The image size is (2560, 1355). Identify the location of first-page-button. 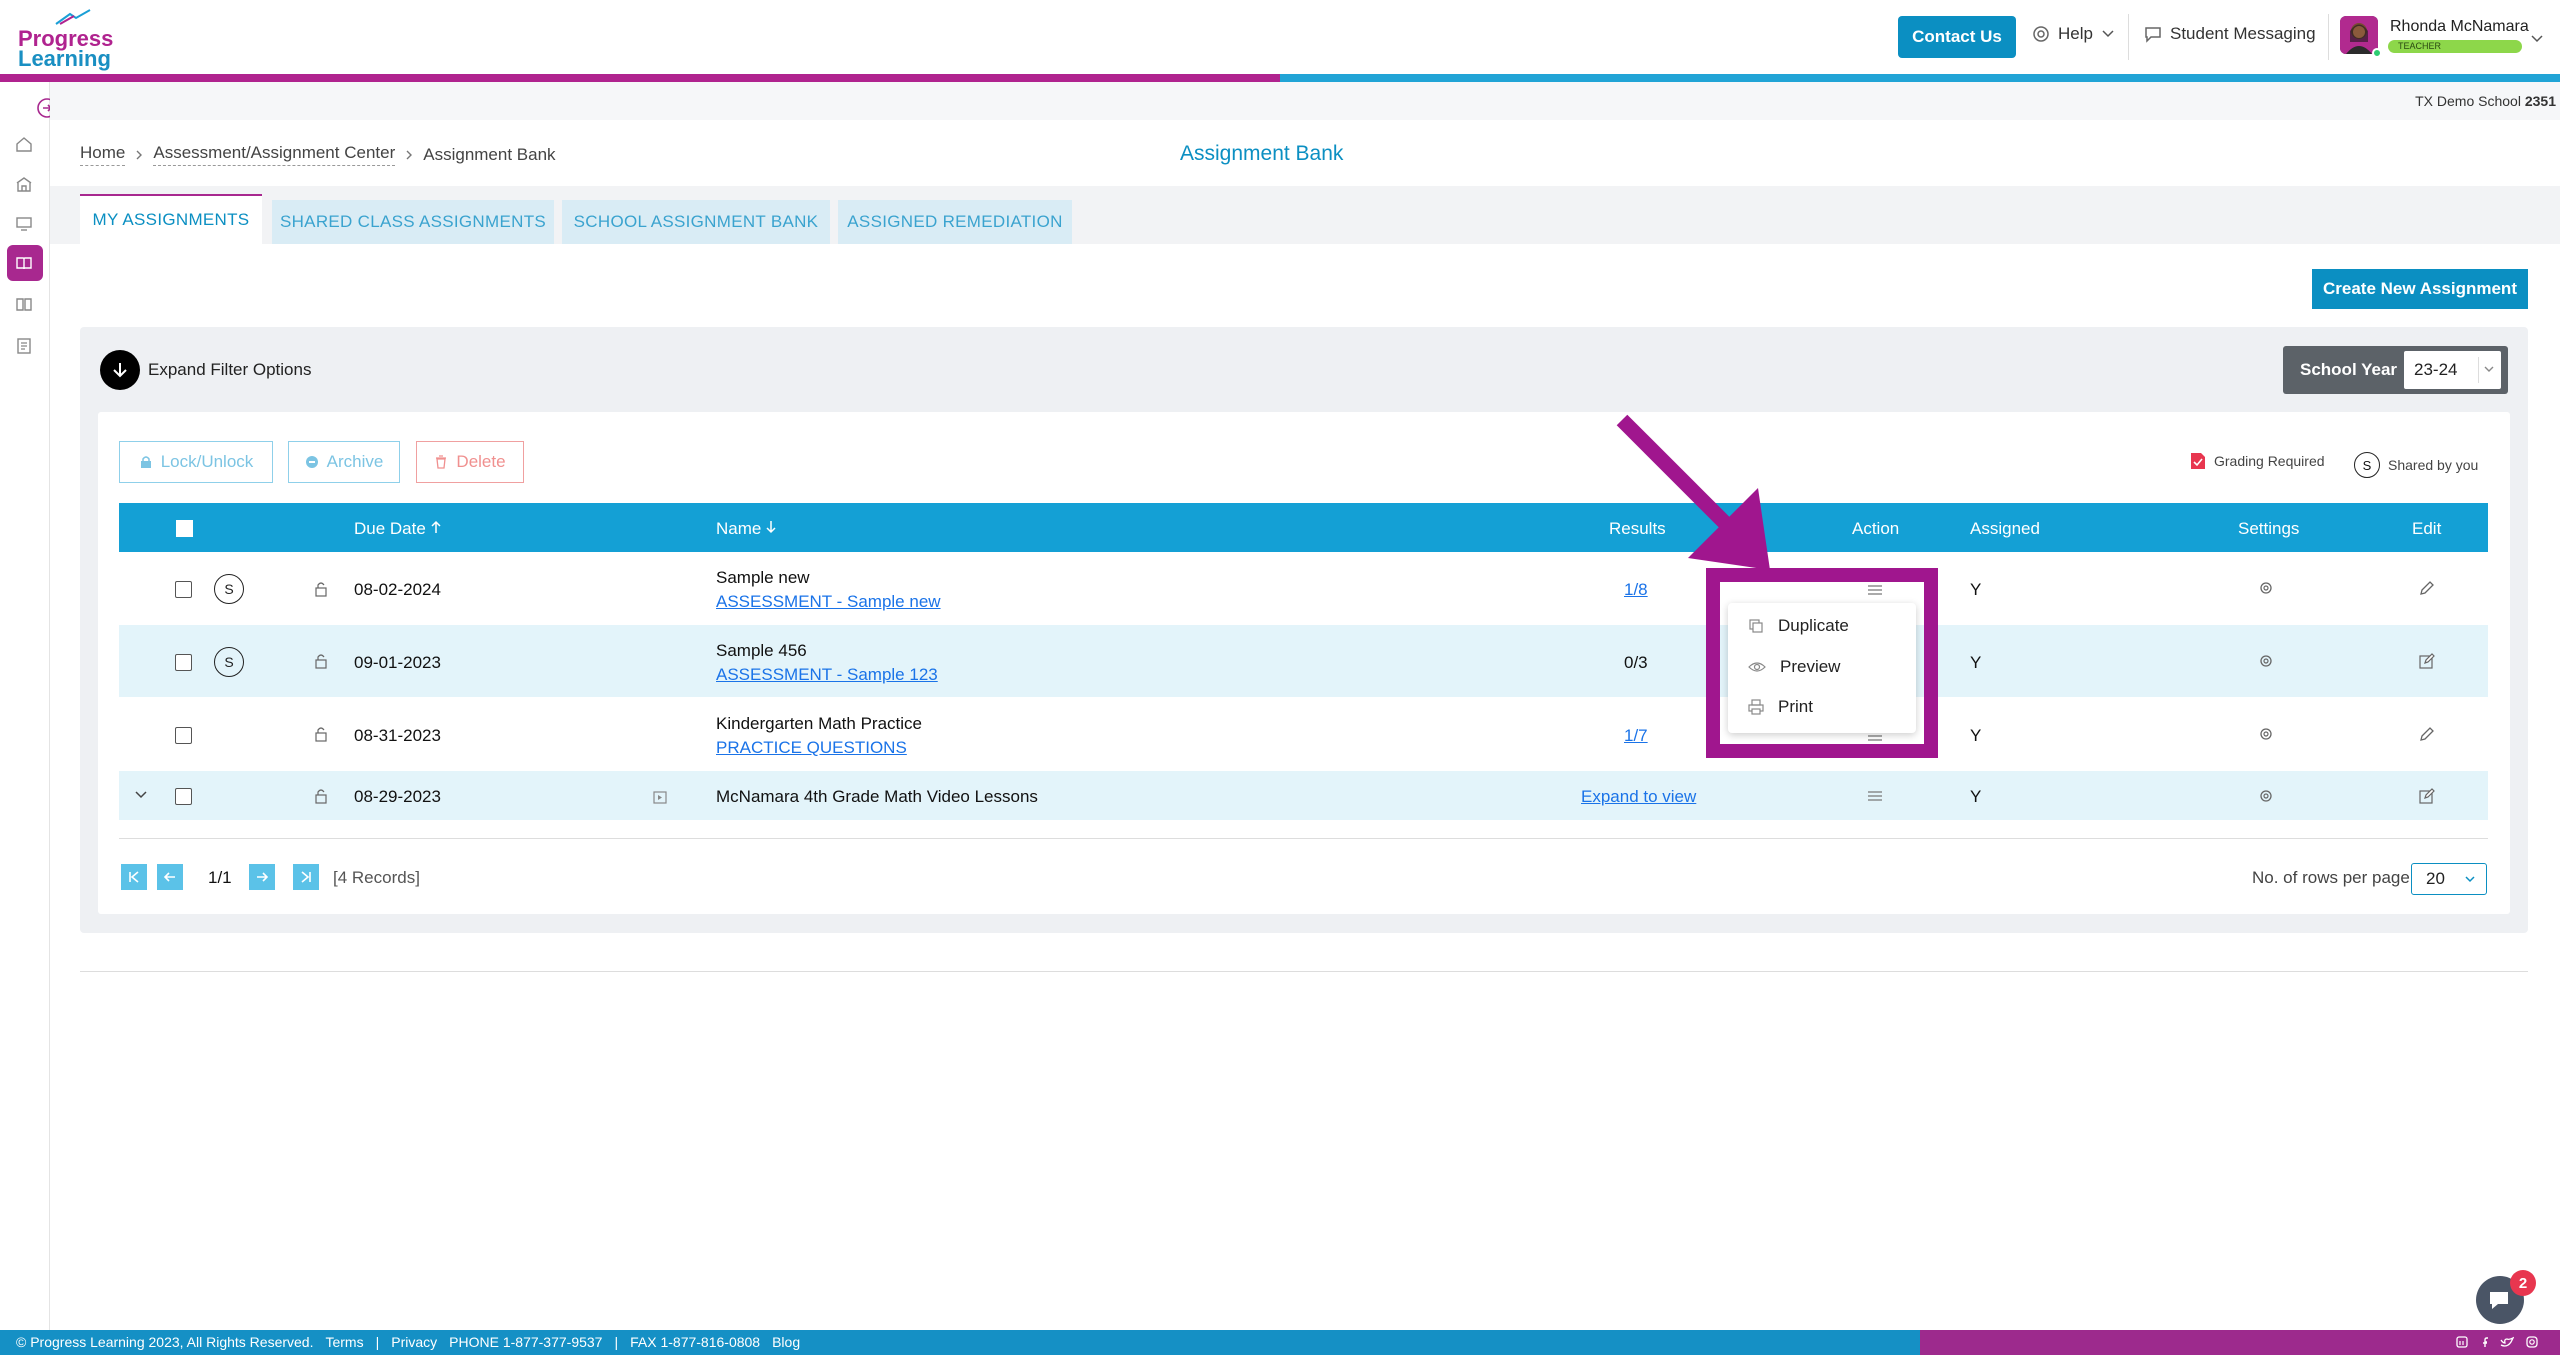
(134, 877).